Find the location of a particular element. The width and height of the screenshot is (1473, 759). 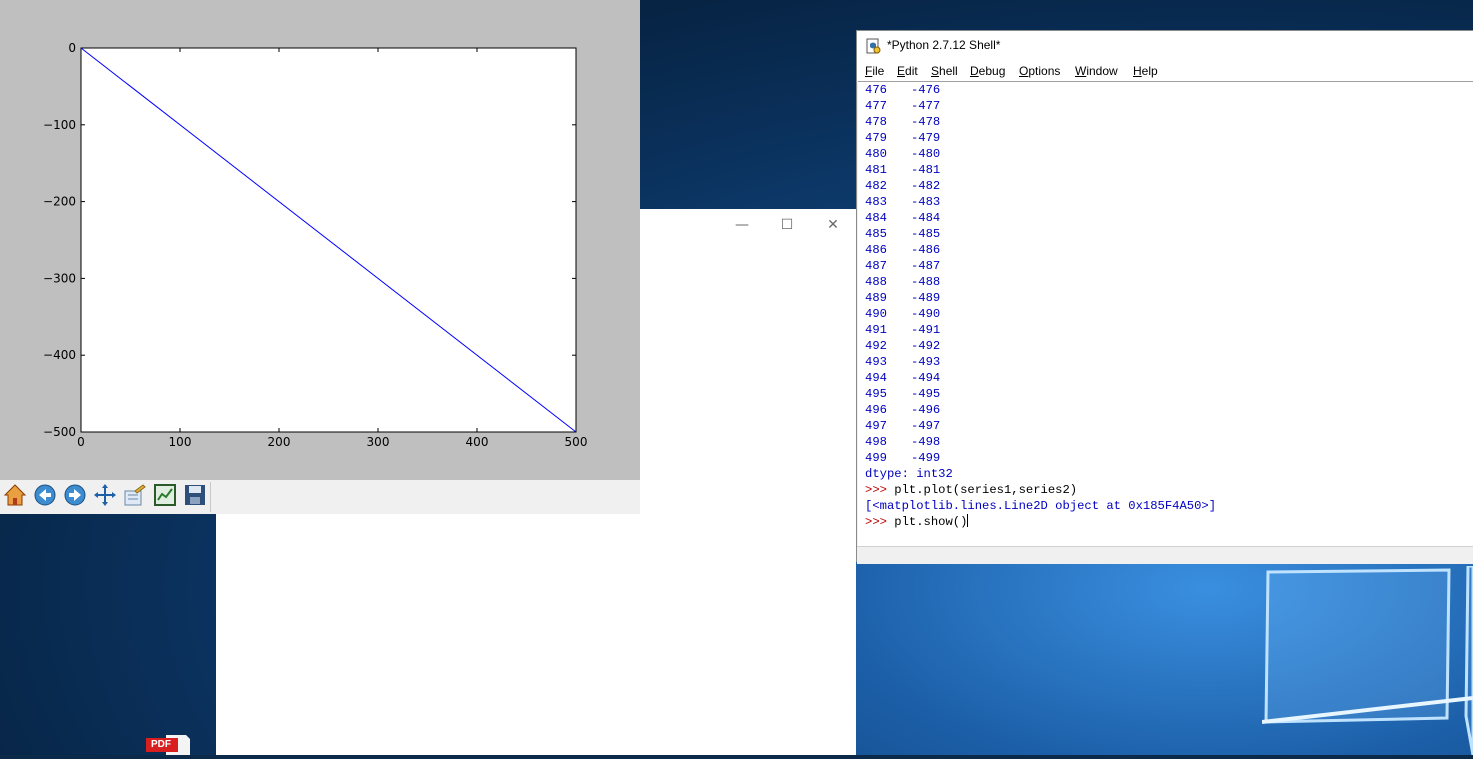

output-value: -481 is located at coordinates (925, 170).